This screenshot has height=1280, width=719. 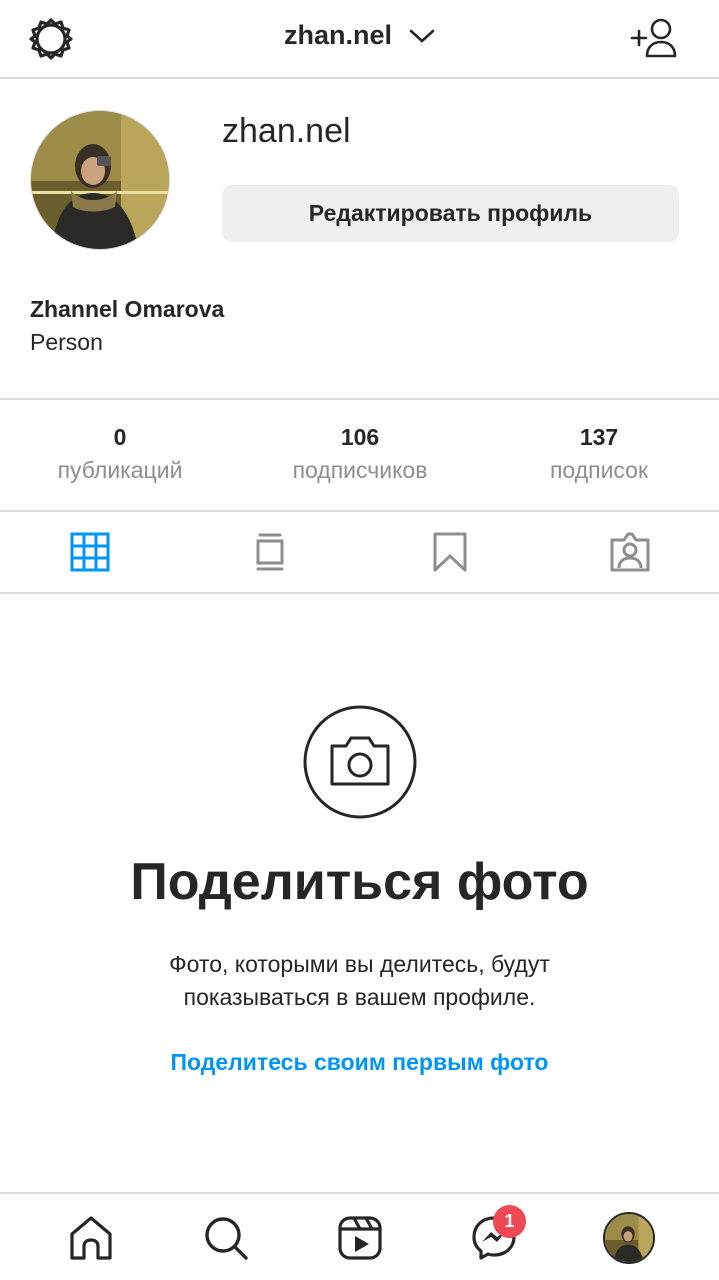 What do you see at coordinates (51, 39) in the screenshot?
I see `gear-icon` at bounding box center [51, 39].